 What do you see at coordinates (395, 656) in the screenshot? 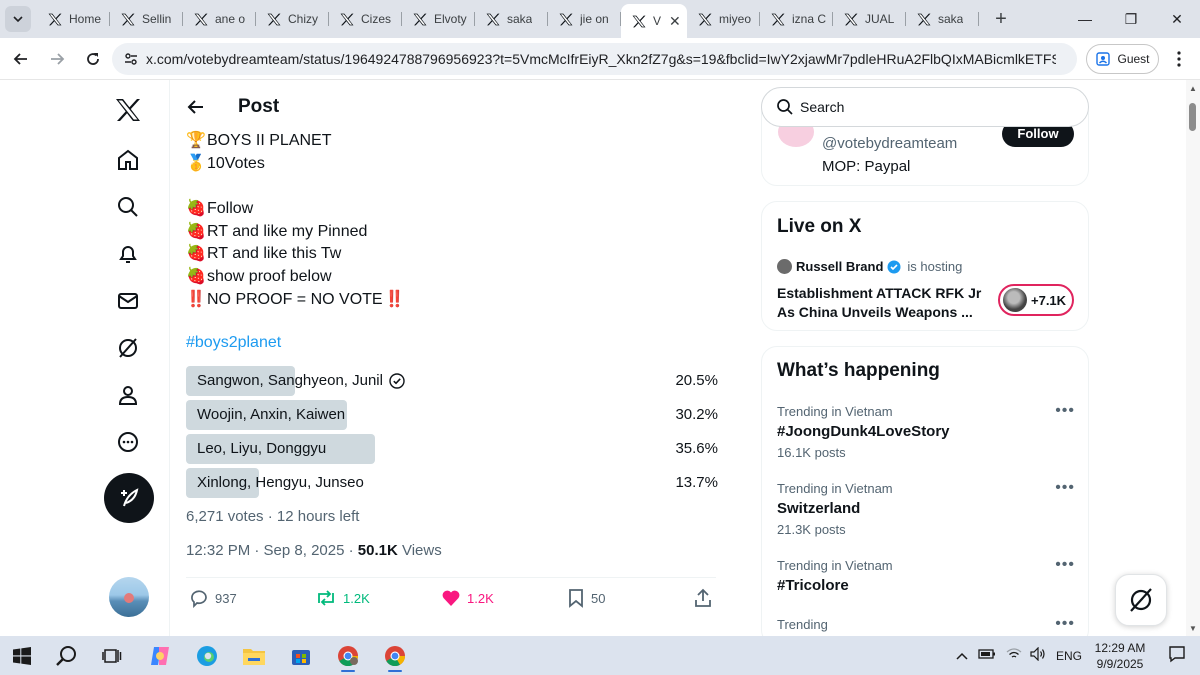
I see `chrome-button` at bounding box center [395, 656].